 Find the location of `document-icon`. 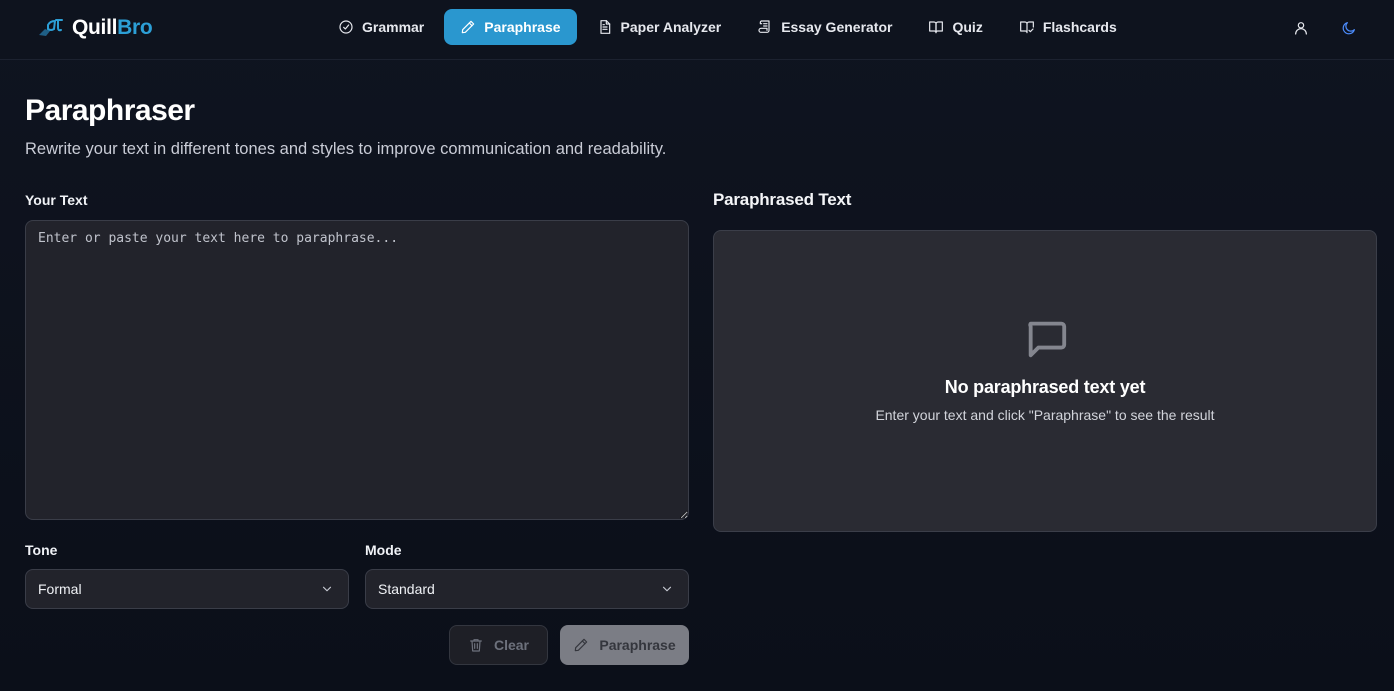

document-icon is located at coordinates (604, 27).